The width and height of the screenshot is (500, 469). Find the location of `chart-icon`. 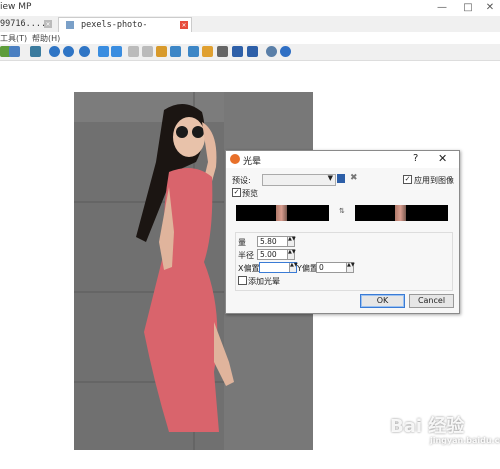

chart-icon is located at coordinates (14, 51).